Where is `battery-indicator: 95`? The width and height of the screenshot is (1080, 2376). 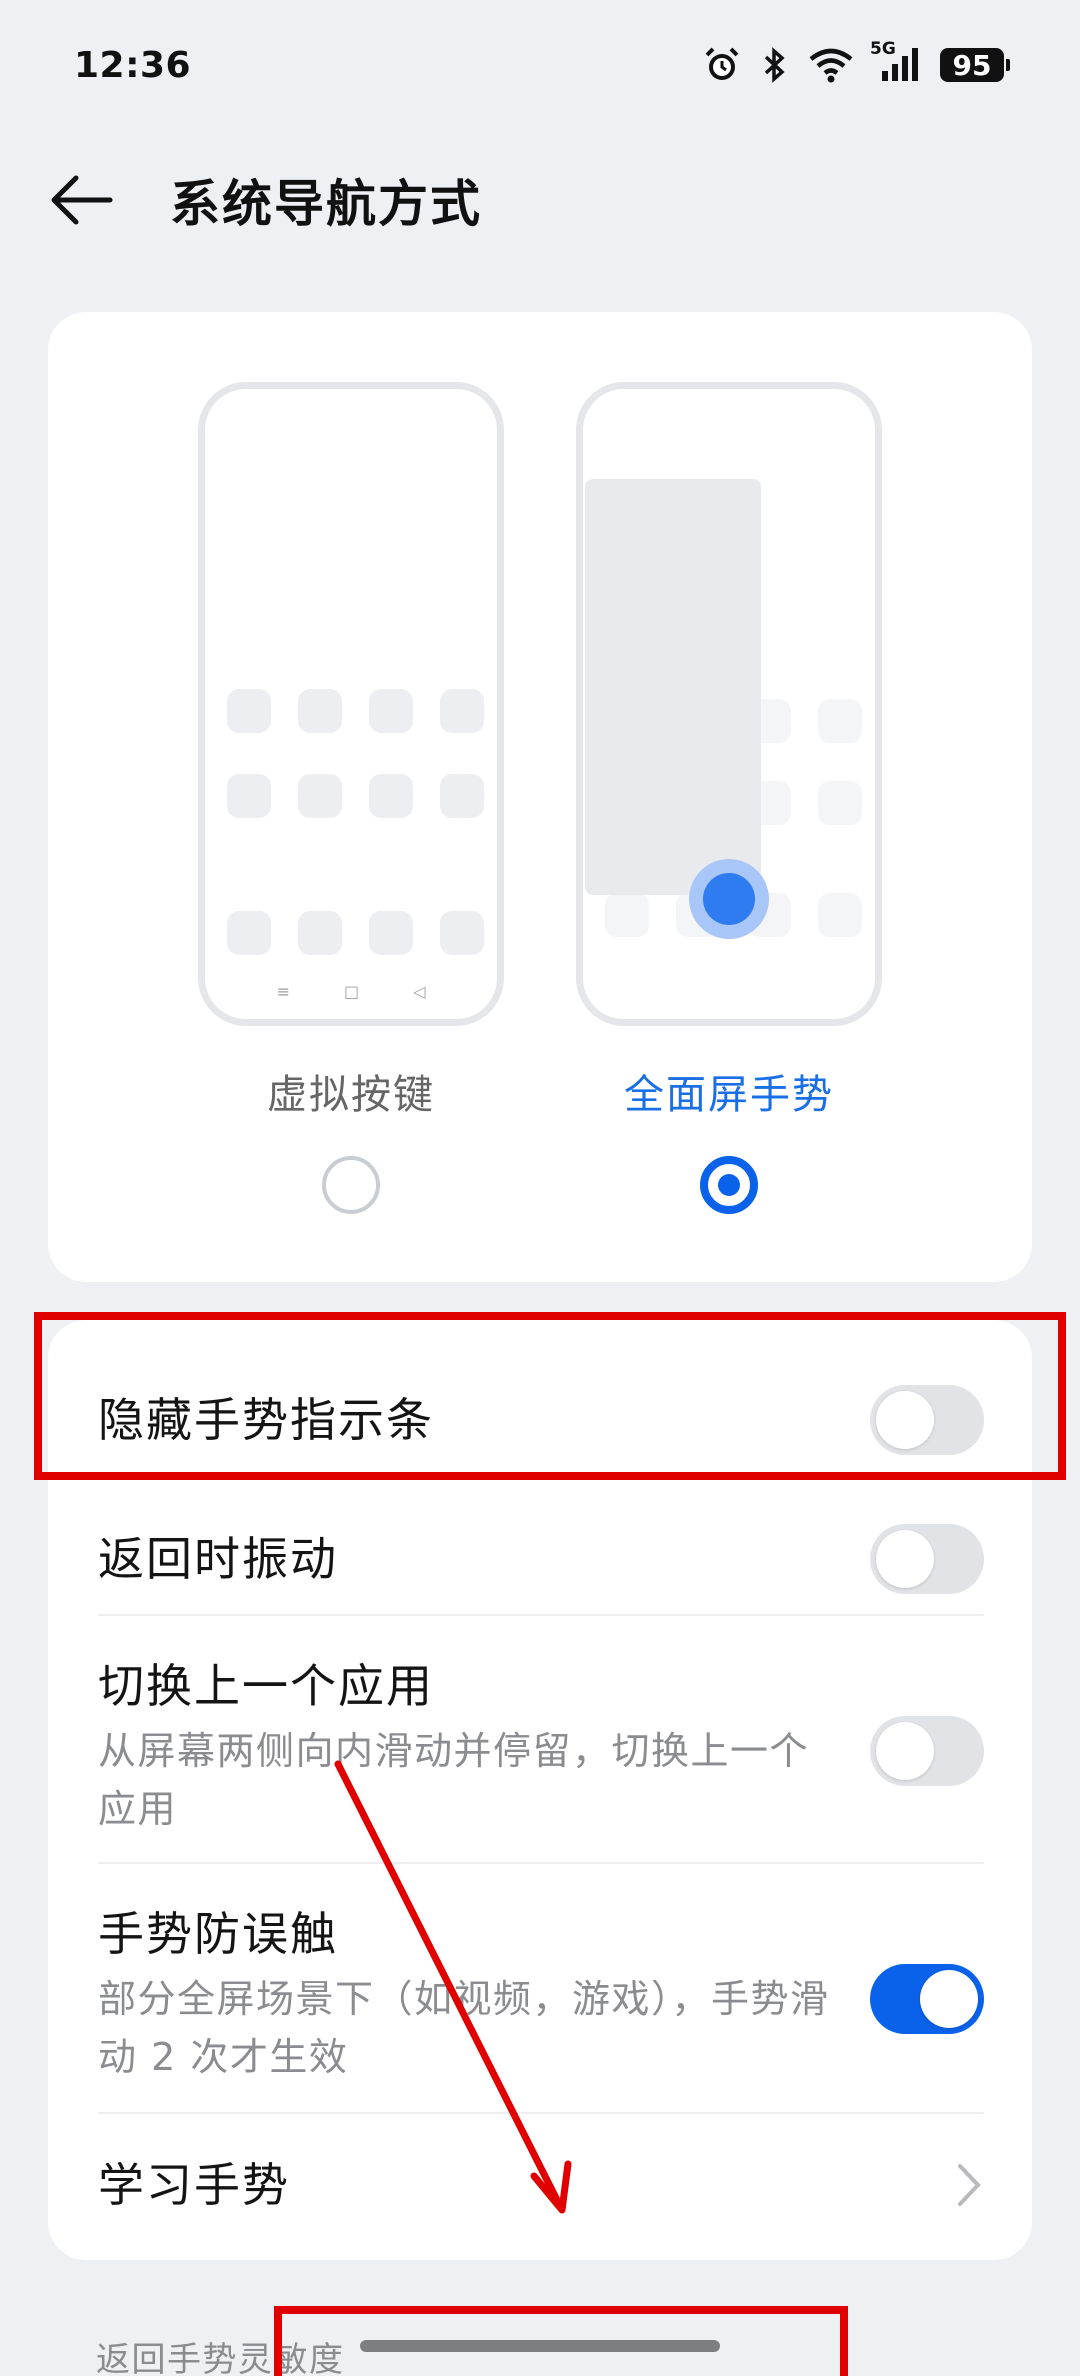
battery-indicator: 95 is located at coordinates (975, 65).